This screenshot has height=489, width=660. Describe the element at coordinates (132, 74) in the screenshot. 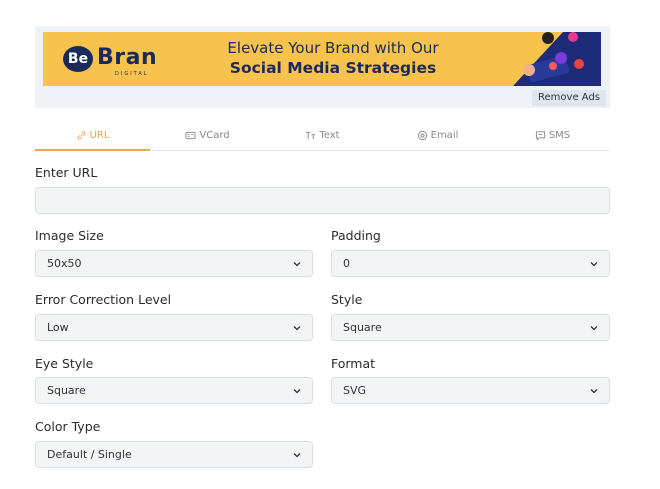

I see `logo-subtext: DIGITAL` at that location.